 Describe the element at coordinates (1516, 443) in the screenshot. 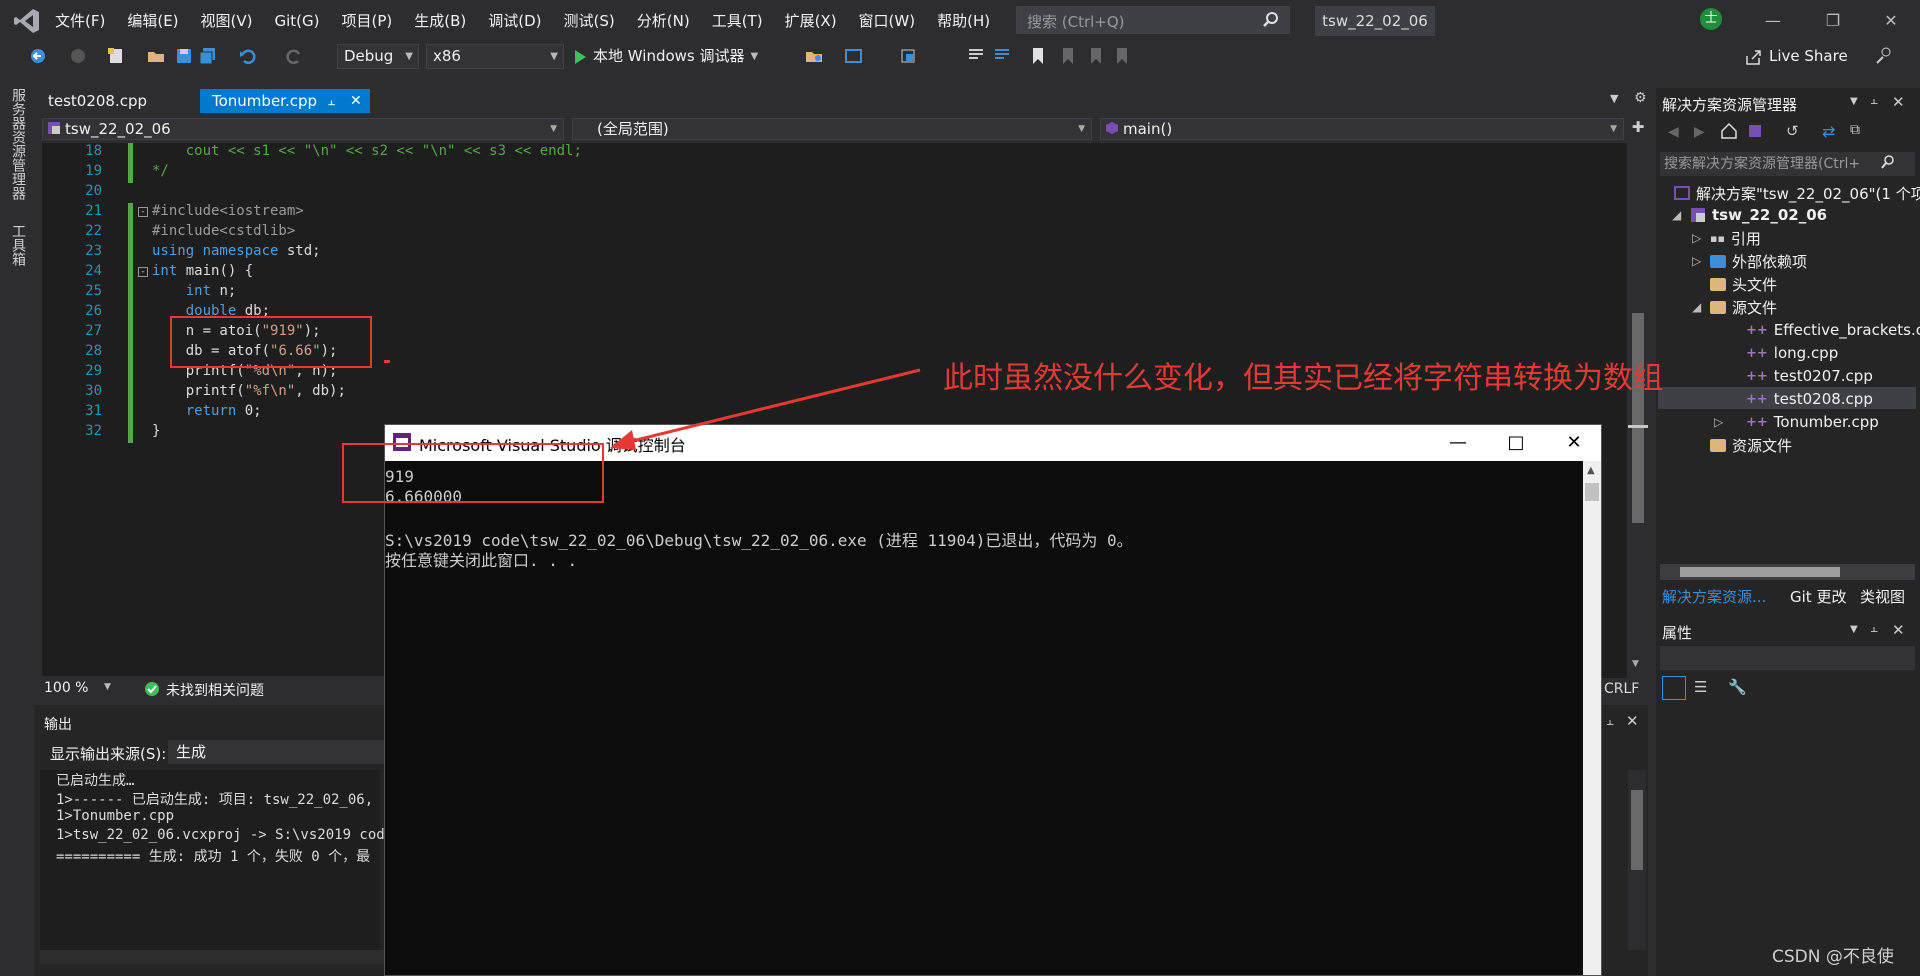

I see `maximize-icon: □` at that location.